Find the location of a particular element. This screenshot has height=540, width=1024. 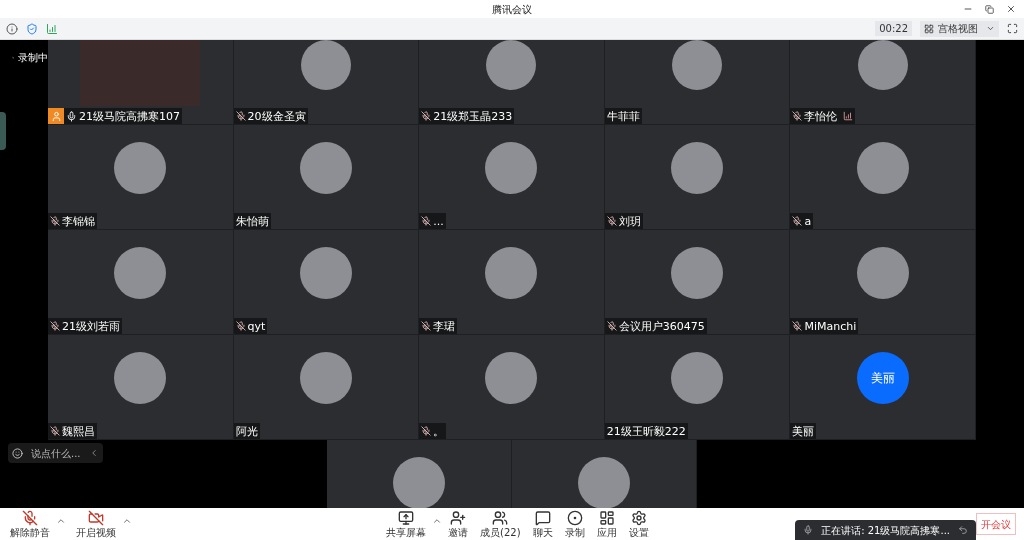

participant-name: 。 is located at coordinates (439, 431).